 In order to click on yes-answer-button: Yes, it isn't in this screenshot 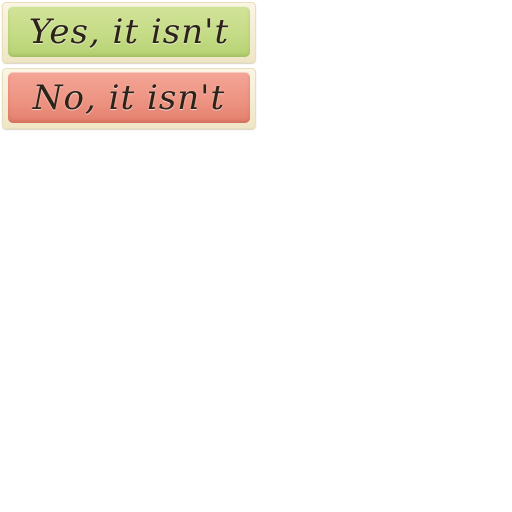, I will do `click(129, 32)`.